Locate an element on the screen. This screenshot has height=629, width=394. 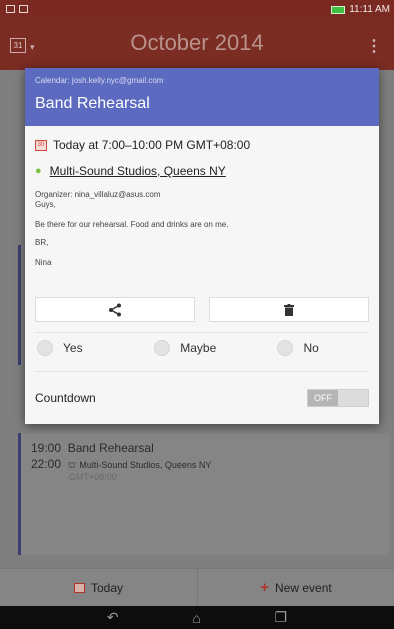
bottom-action-bar: Today + New event is located at coordinates (197, 587).